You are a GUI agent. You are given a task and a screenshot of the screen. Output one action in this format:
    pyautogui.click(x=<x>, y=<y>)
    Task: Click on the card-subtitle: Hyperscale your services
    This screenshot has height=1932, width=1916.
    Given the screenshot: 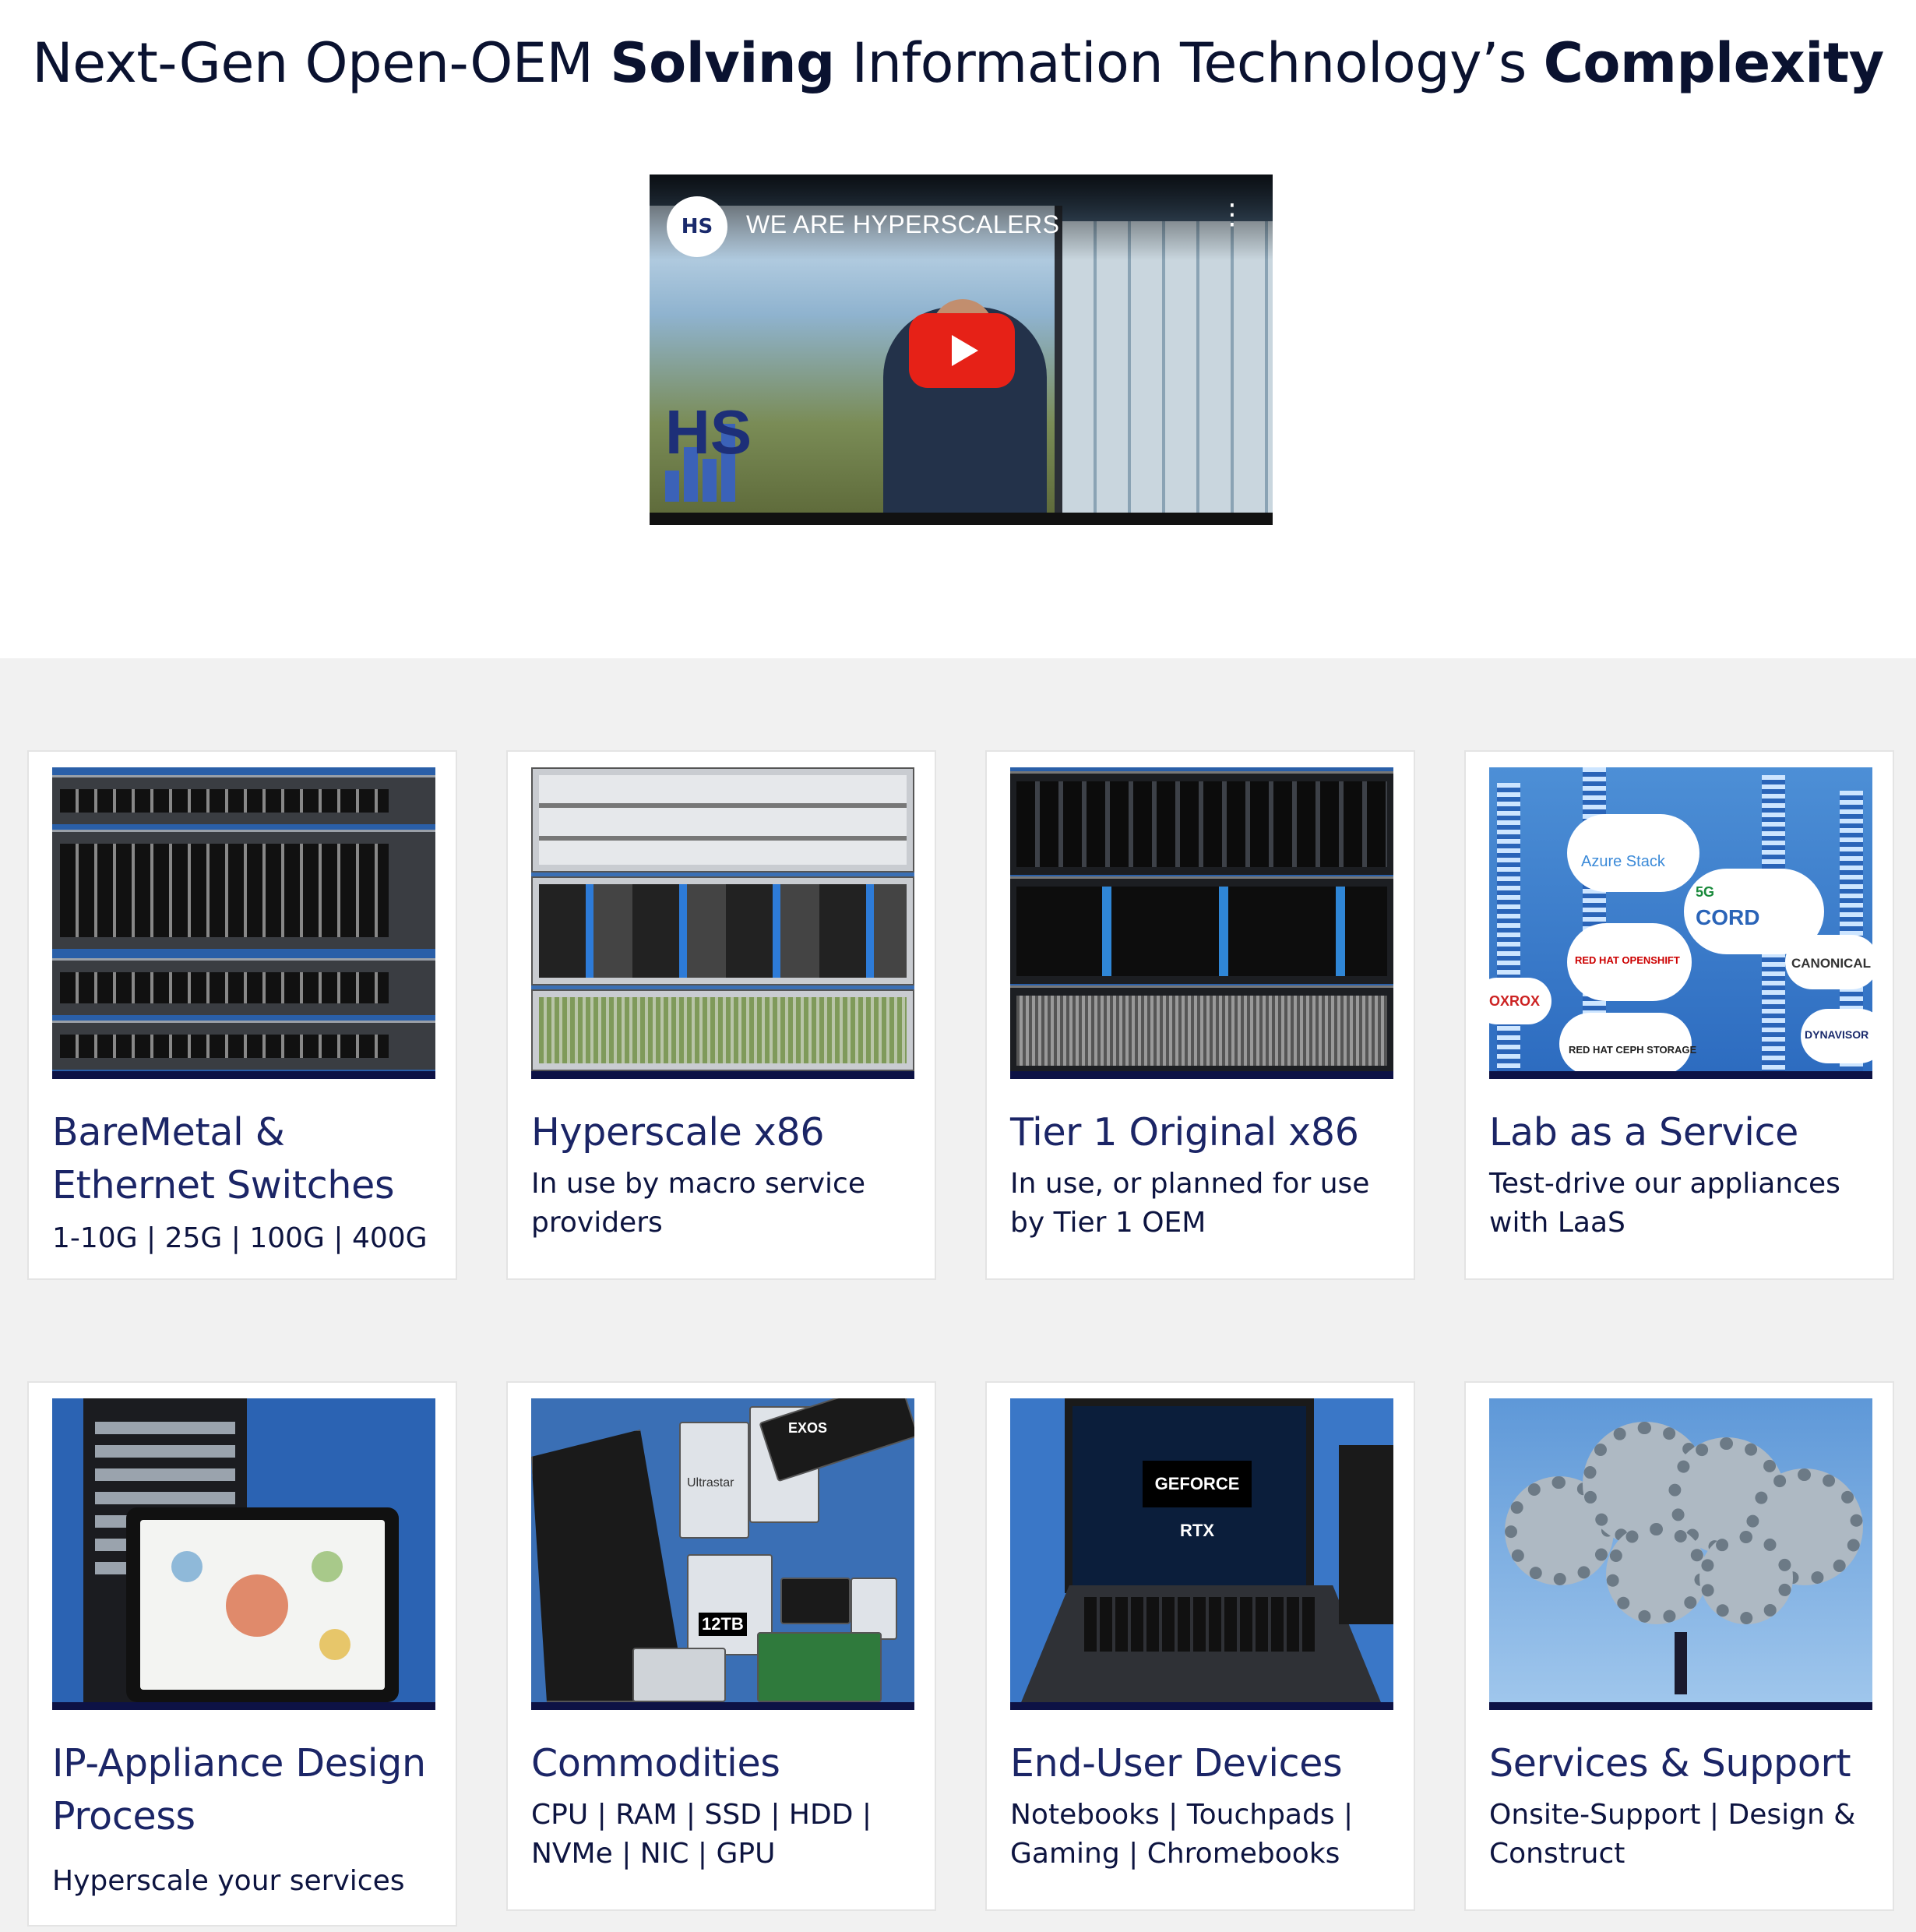 What is the action you would take?
    pyautogui.click(x=228, y=1881)
    